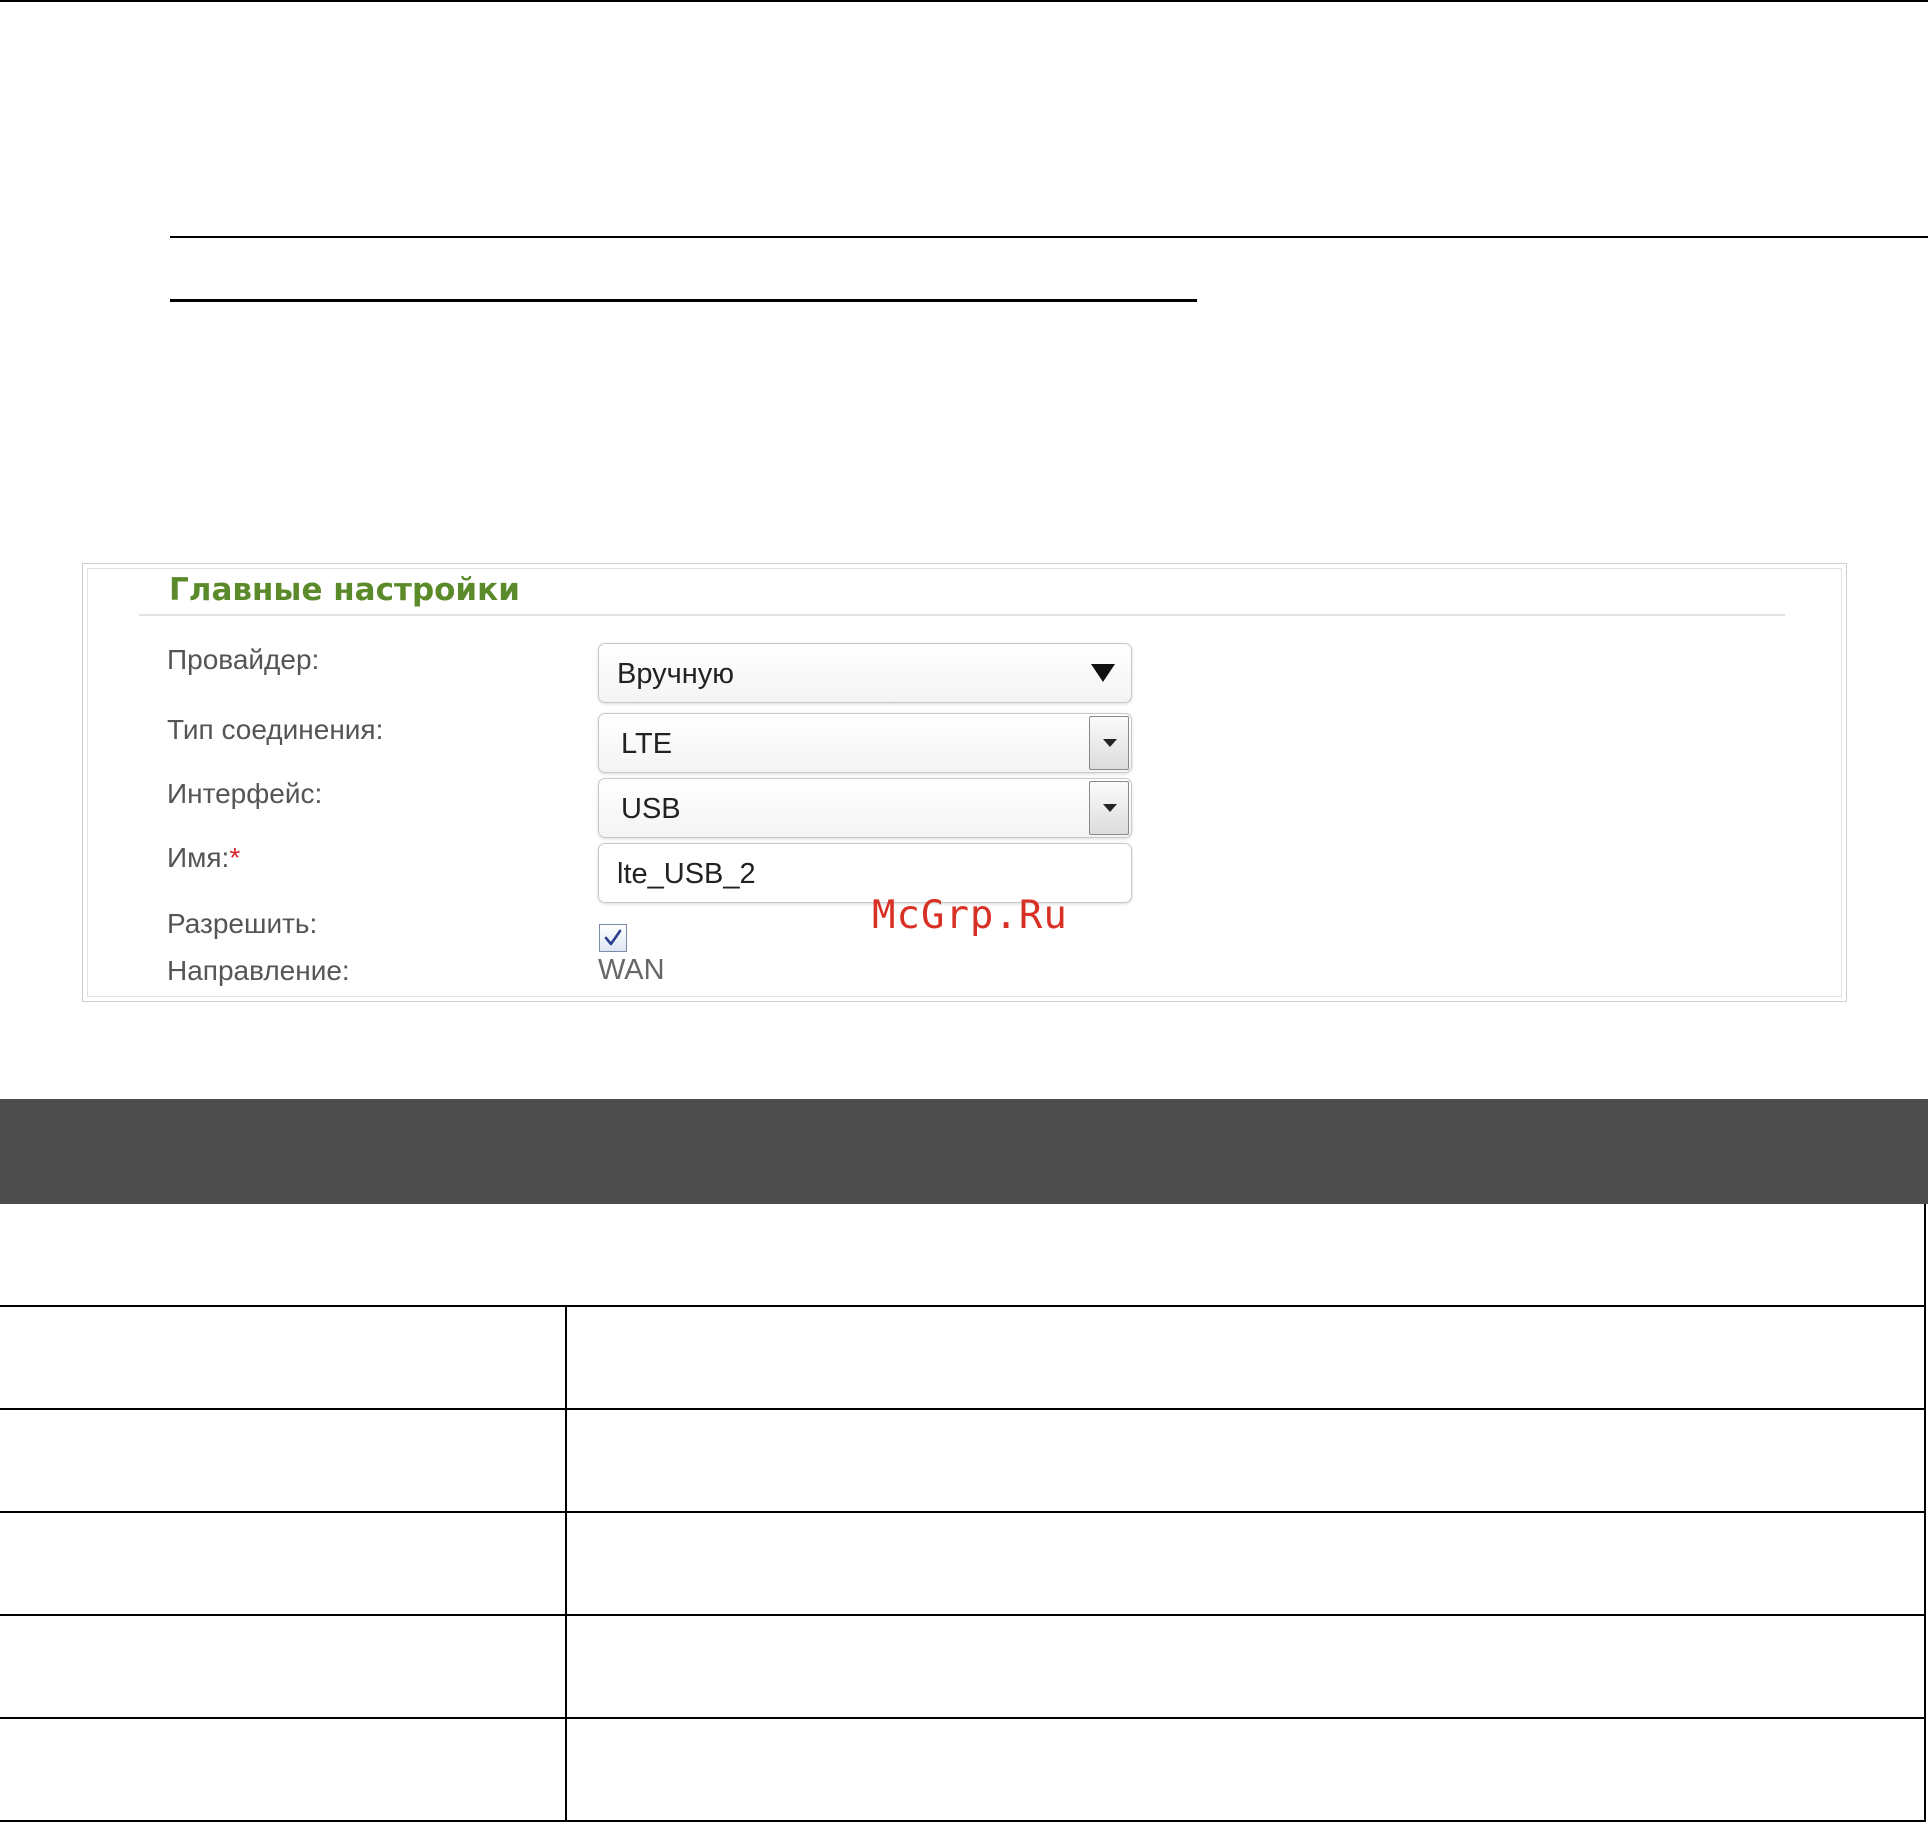 This screenshot has width=1928, height=1826. I want to click on name-input-value: lte_USB_2, so click(686, 874).